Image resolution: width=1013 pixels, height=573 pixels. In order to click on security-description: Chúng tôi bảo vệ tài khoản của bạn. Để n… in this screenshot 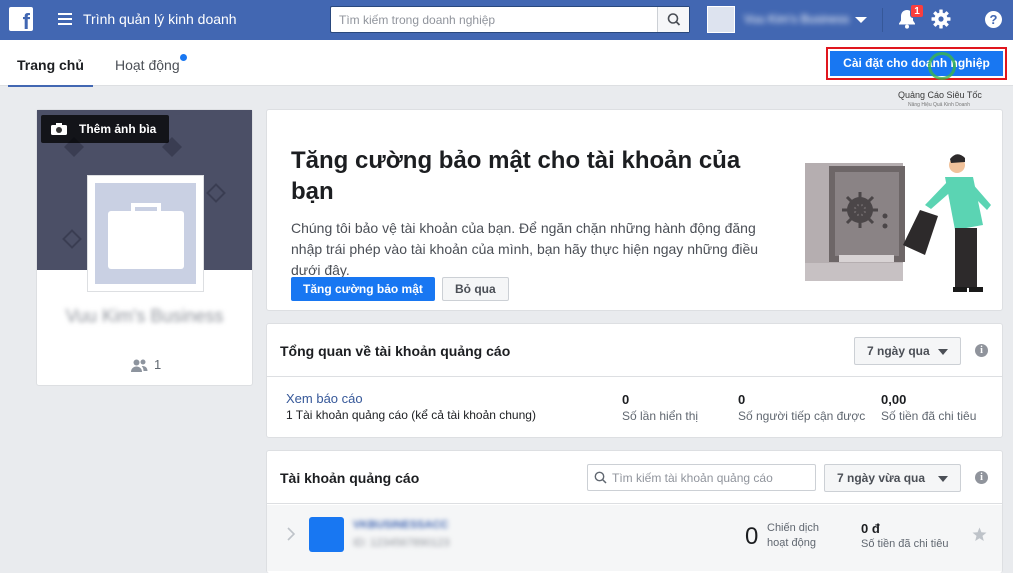, I will do `click(525, 249)`.